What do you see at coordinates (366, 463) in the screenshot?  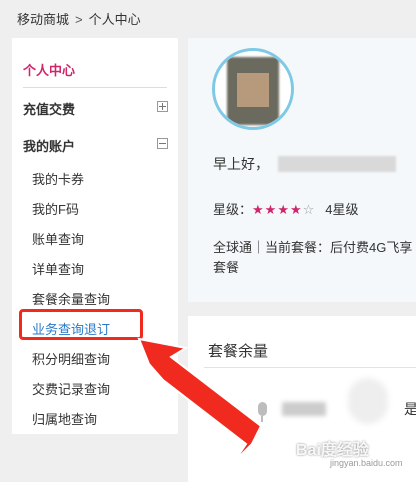 I see `watermark-url: jingyan.baidu.com` at bounding box center [366, 463].